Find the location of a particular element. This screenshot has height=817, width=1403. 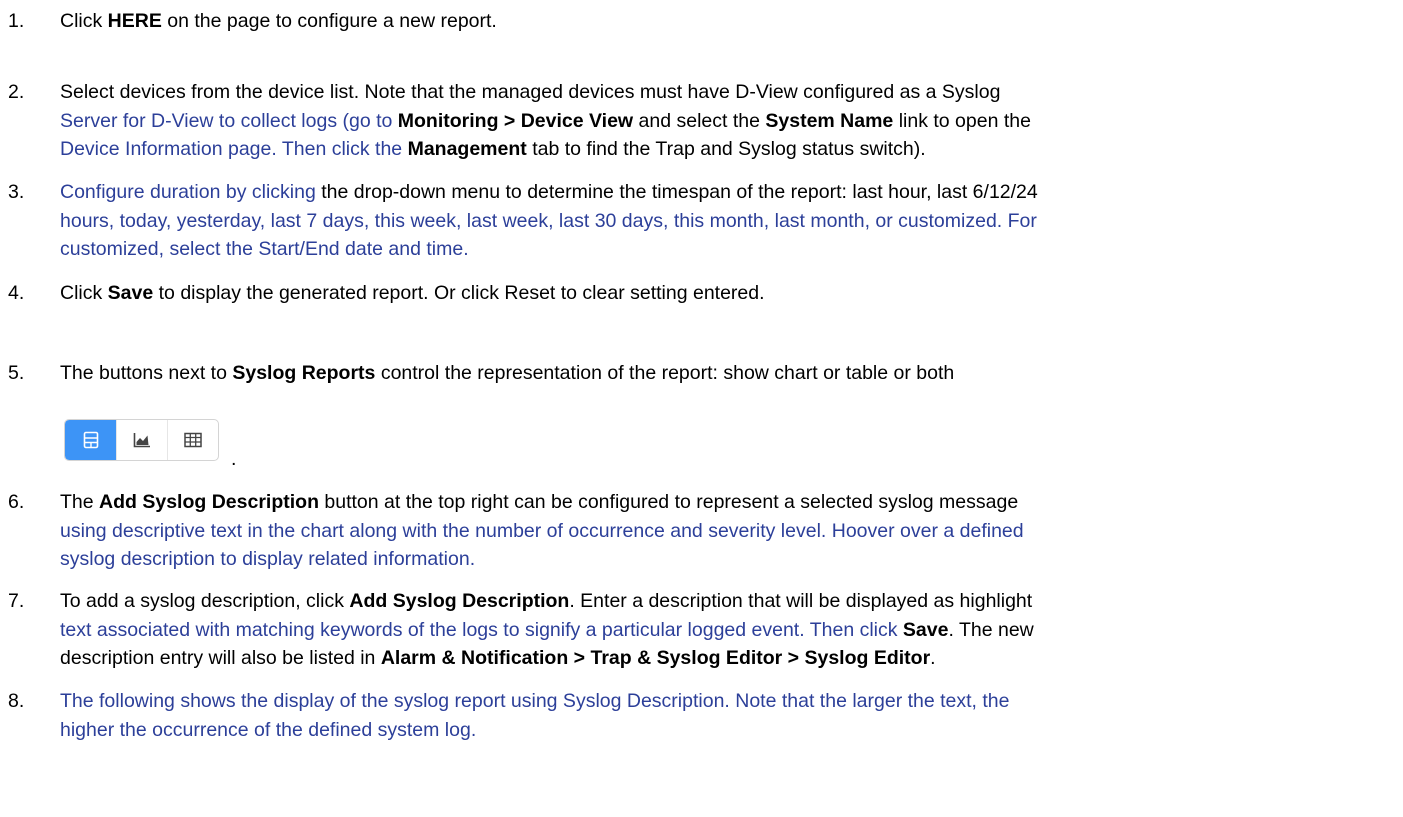

text-segment: Device Information page. Then click the is located at coordinates (234, 149).